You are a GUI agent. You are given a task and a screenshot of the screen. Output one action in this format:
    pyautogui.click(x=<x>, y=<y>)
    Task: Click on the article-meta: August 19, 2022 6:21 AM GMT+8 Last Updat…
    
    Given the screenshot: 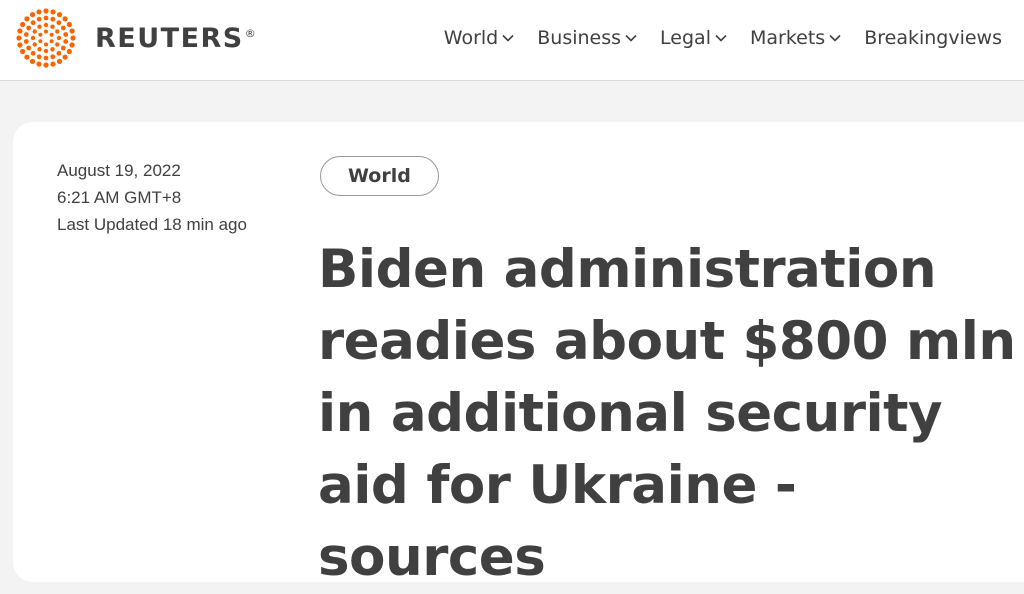 What is the action you would take?
    pyautogui.click(x=152, y=197)
    